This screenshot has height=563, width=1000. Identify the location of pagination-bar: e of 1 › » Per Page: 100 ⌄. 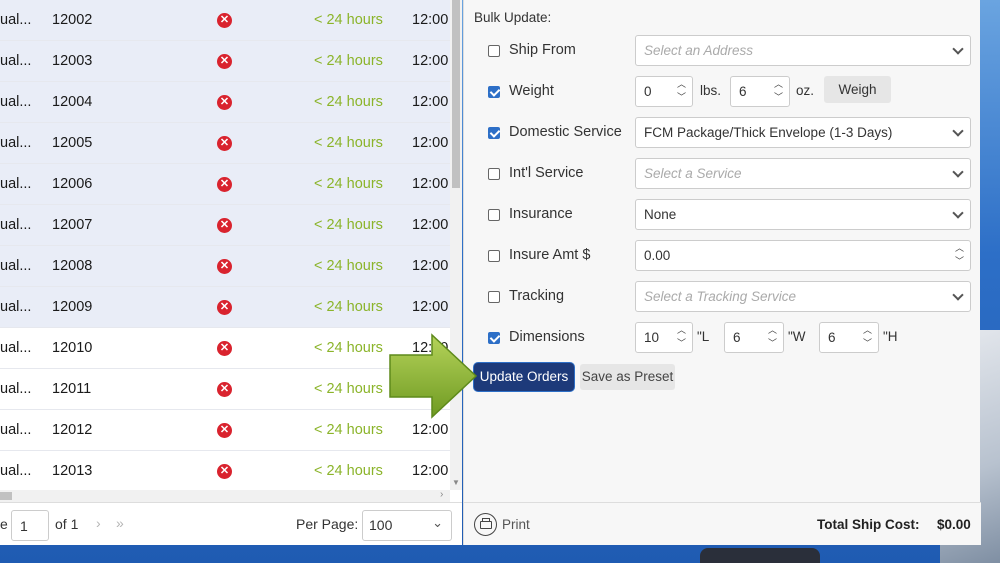
(231, 523).